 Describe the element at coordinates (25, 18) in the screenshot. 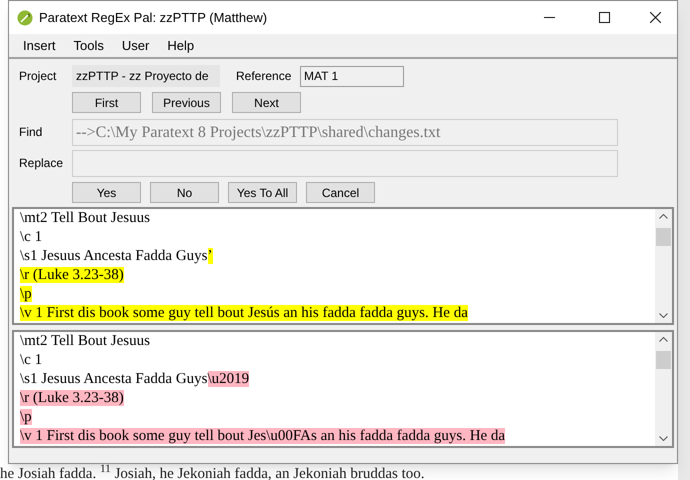

I see `leaf-logo-icon` at that location.